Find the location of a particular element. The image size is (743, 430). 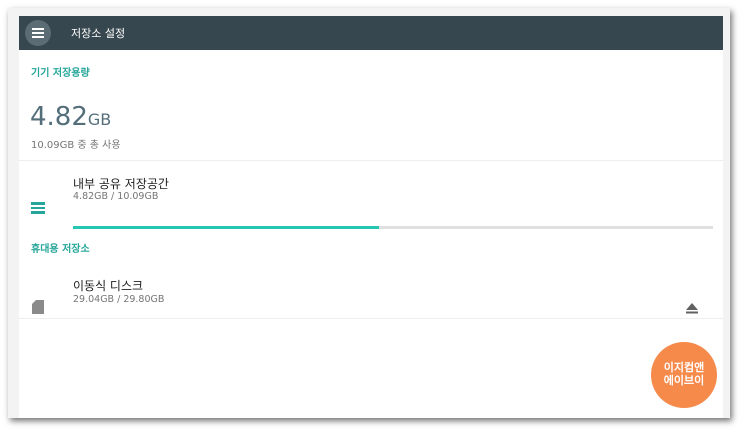

page-title: 저장소 설정 is located at coordinates (98, 33).